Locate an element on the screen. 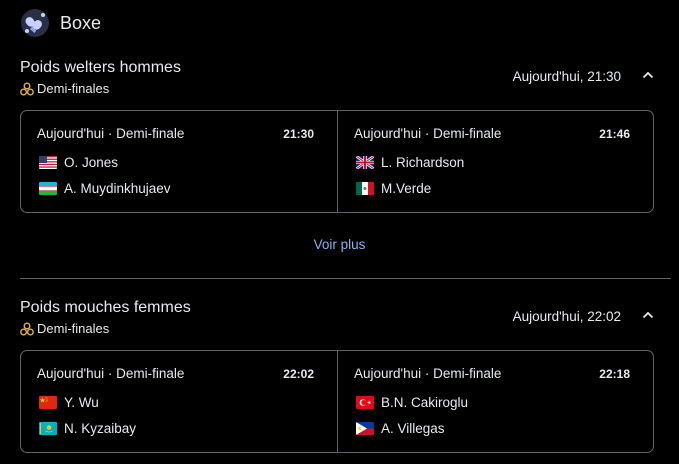 This screenshot has width=679, height=464. player-row: L. Richardson is located at coordinates (410, 162).